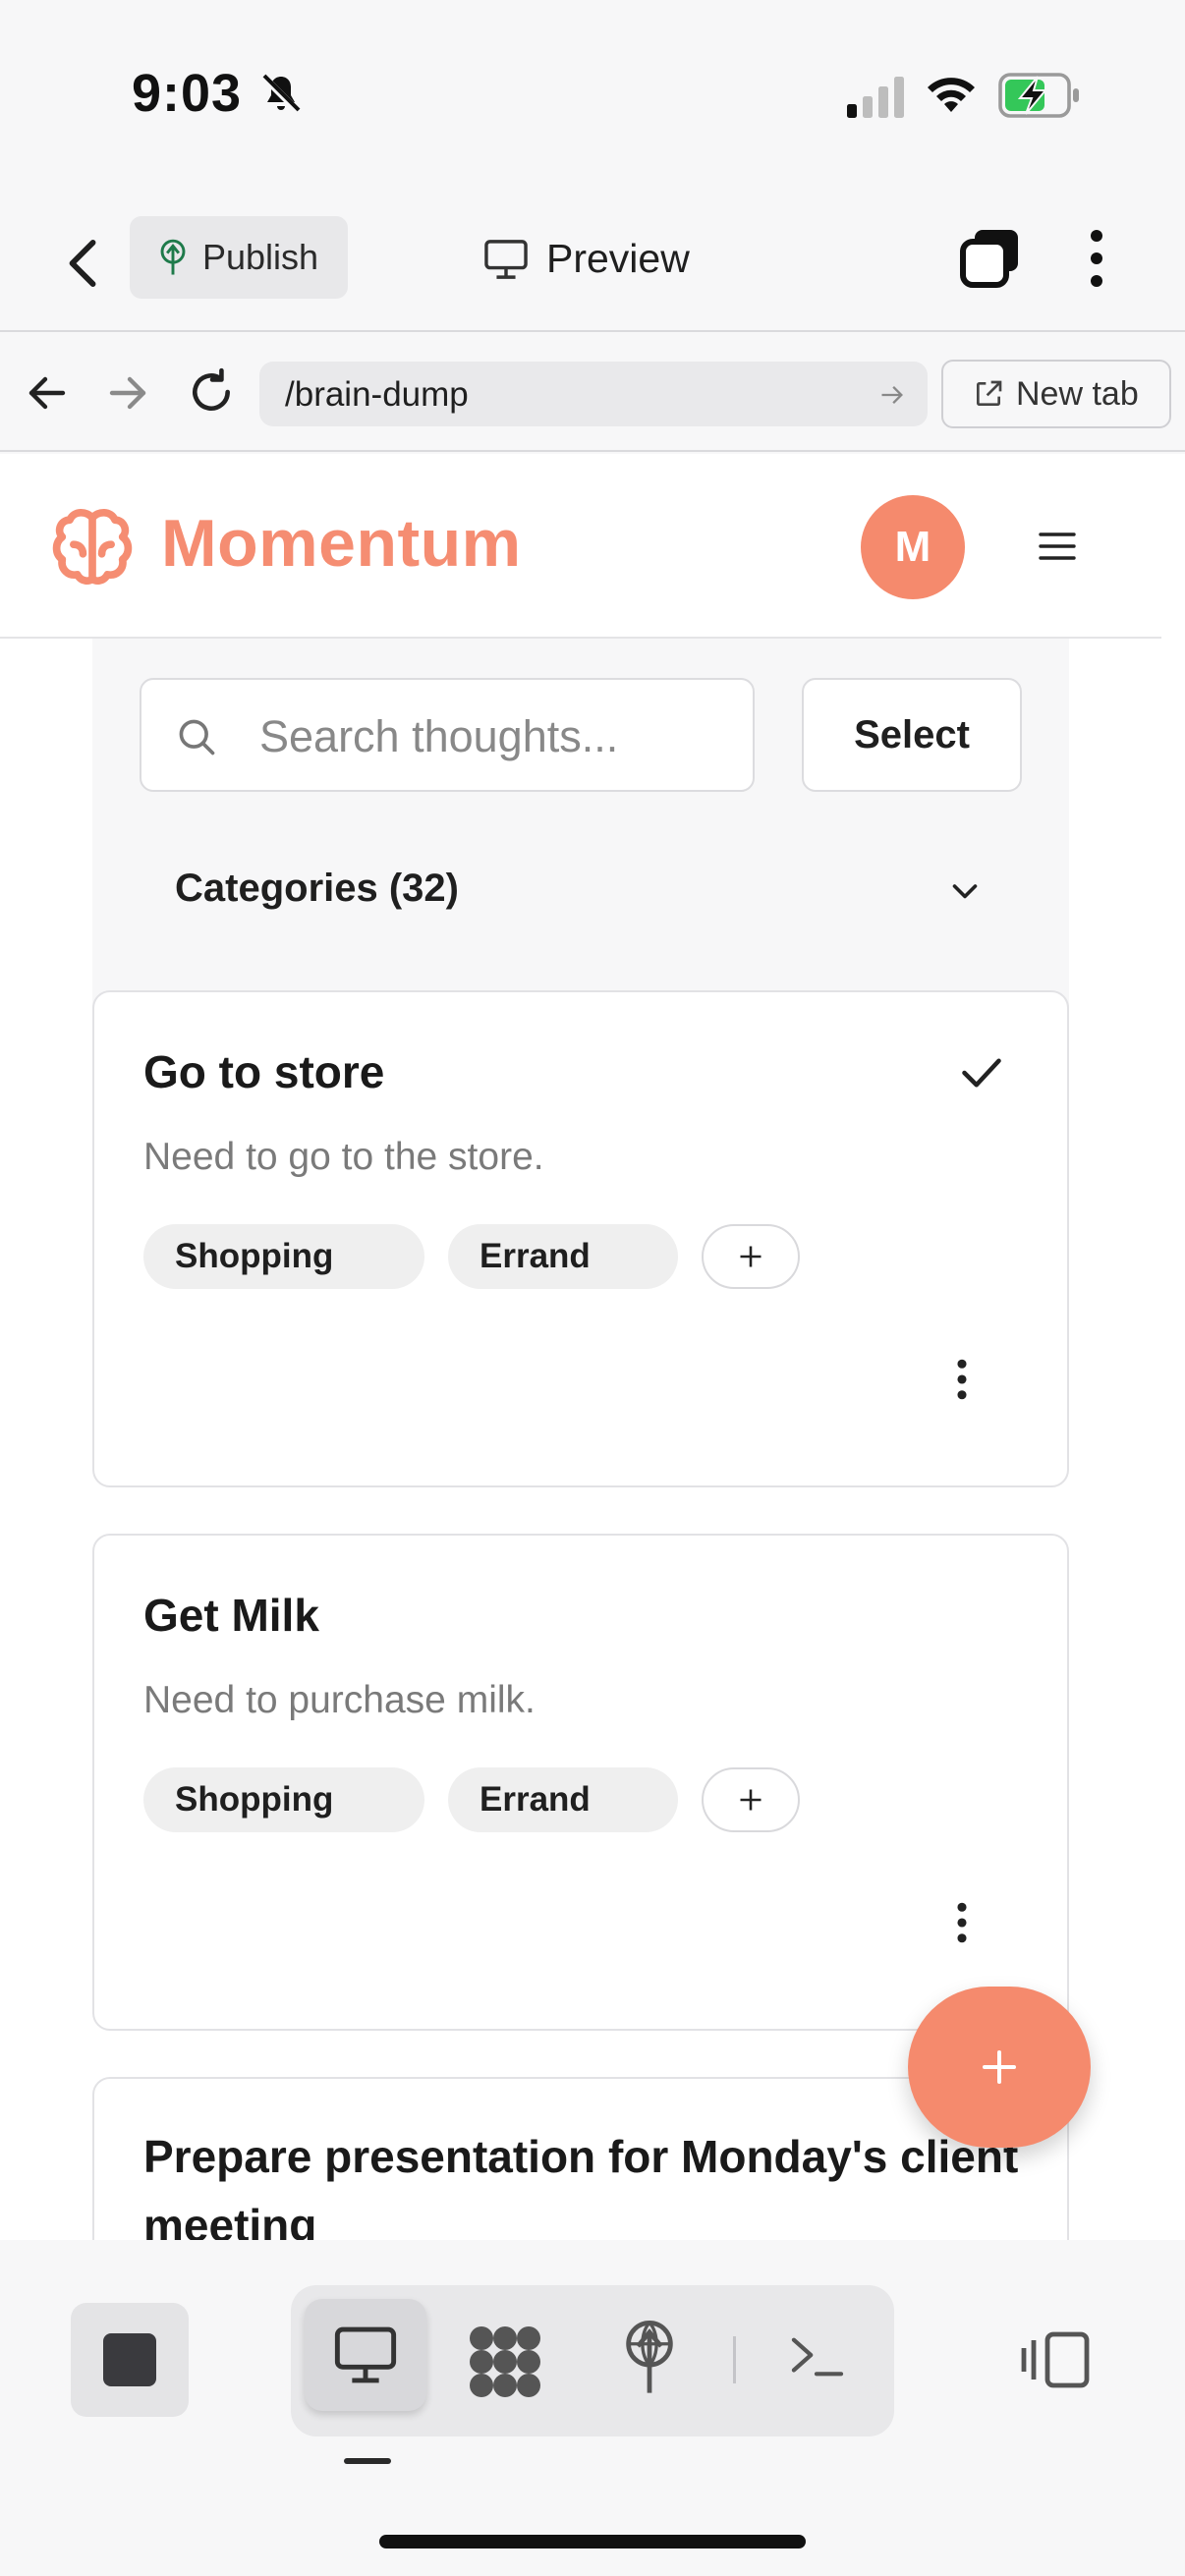 This screenshot has height=2576, width=1185. Describe the element at coordinates (1077, 393) in the screenshot. I see `new-tab-label: New tab` at that location.